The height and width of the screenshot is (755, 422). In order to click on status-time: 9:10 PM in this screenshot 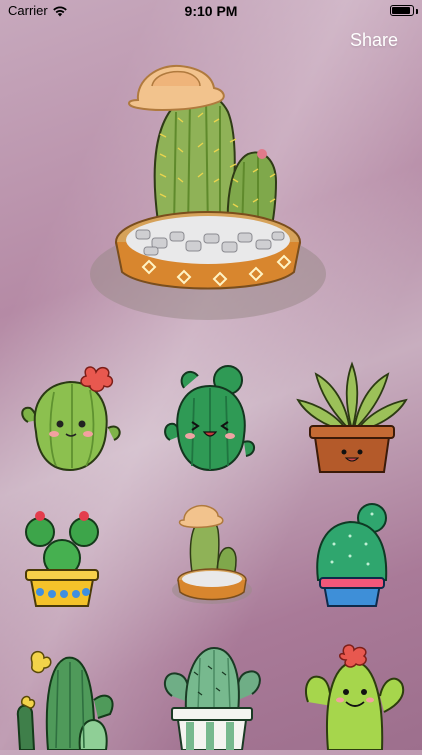, I will do `click(211, 11)`.